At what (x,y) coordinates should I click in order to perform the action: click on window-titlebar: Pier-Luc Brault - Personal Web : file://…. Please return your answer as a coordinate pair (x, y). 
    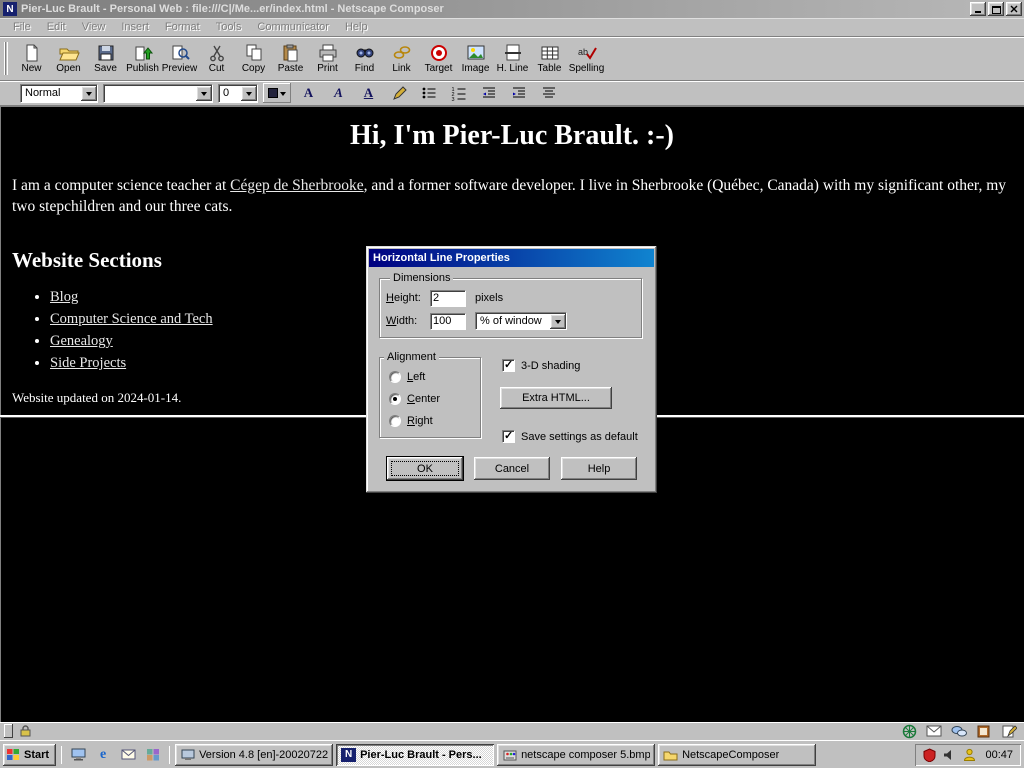
    Looking at the image, I should click on (512, 9).